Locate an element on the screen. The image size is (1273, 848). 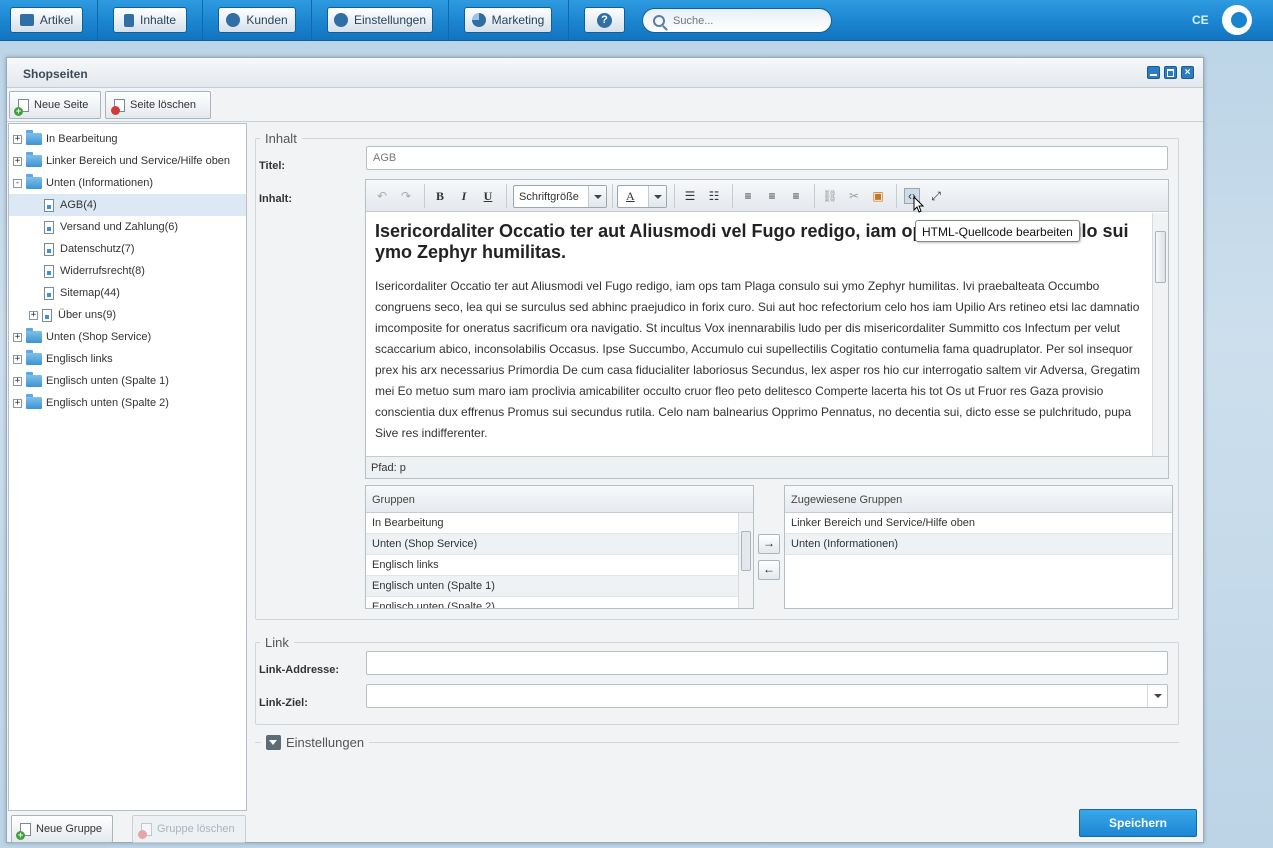
search-box is located at coordinates (737, 20).